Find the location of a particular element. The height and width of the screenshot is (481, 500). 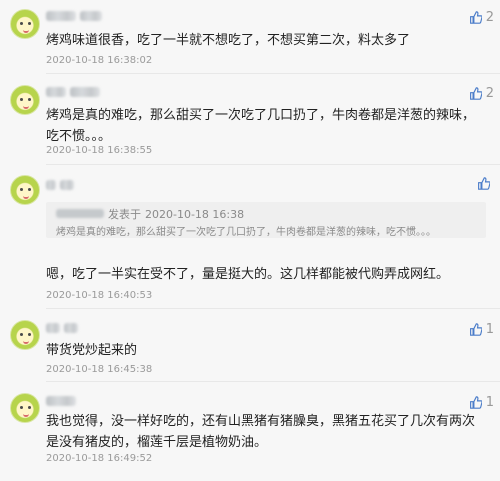

quote-text: 烤鸡是真的难吃，那么甜买了一次吃了几口扔了，牛肉卷都是洋葱的辣味，吃不惯。。。 is located at coordinates (246, 232).